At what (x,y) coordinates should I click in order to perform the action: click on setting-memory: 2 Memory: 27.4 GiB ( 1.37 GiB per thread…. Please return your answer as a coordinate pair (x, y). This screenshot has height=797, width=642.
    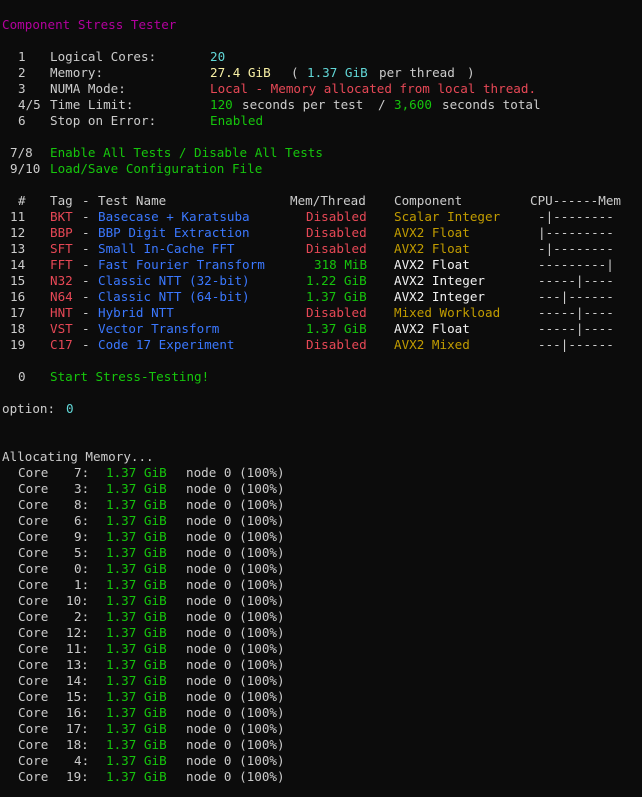
    Looking at the image, I should click on (321, 73).